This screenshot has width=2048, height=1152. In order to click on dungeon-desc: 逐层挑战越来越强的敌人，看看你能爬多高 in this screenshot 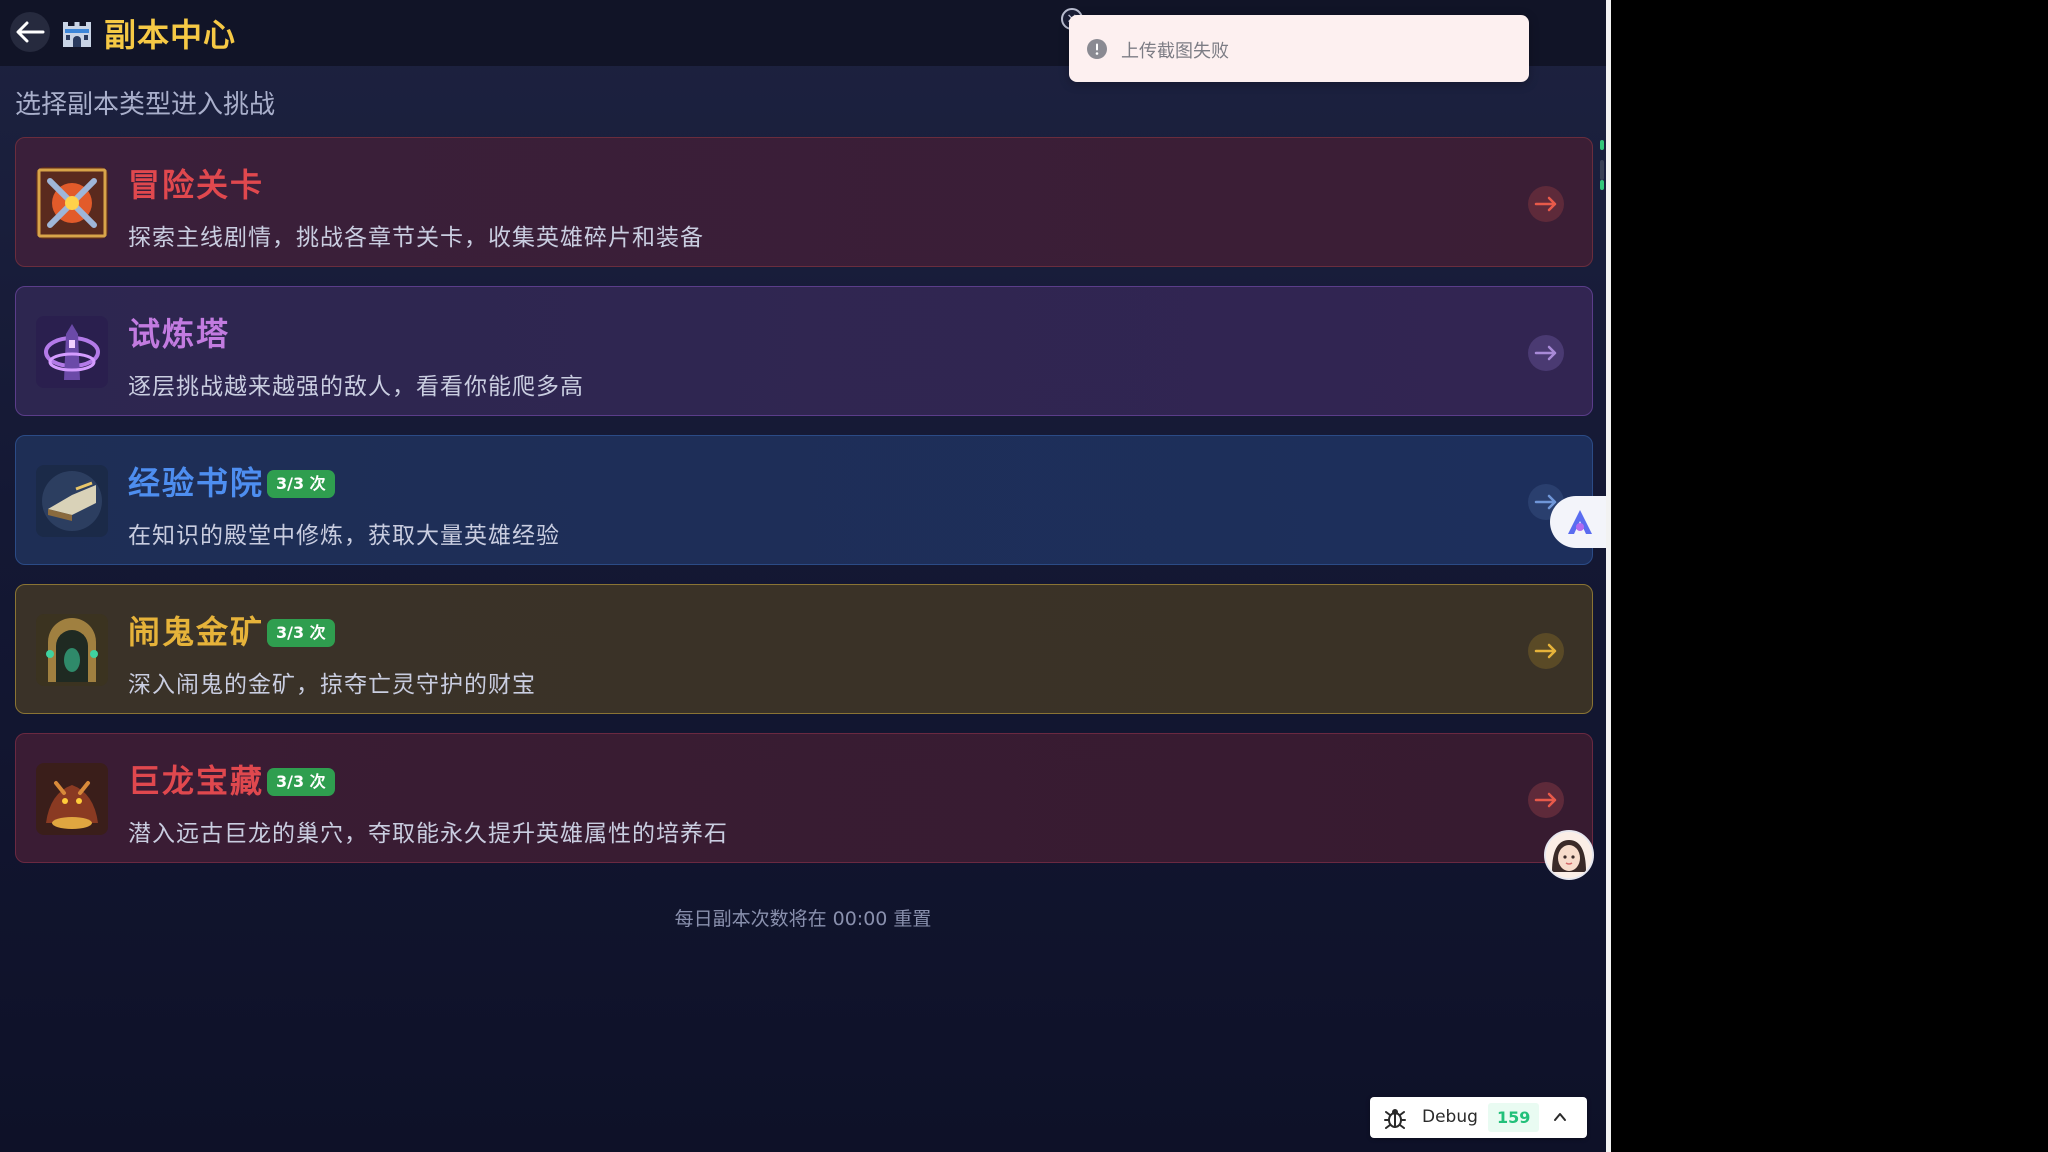, I will do `click(356, 387)`.